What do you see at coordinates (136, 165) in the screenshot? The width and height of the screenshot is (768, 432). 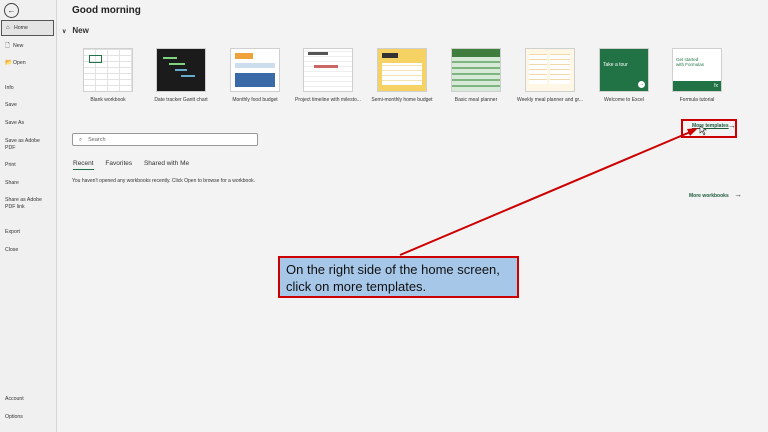 I see `workbook-tabs: Recent Favorites Shared with Me` at bounding box center [136, 165].